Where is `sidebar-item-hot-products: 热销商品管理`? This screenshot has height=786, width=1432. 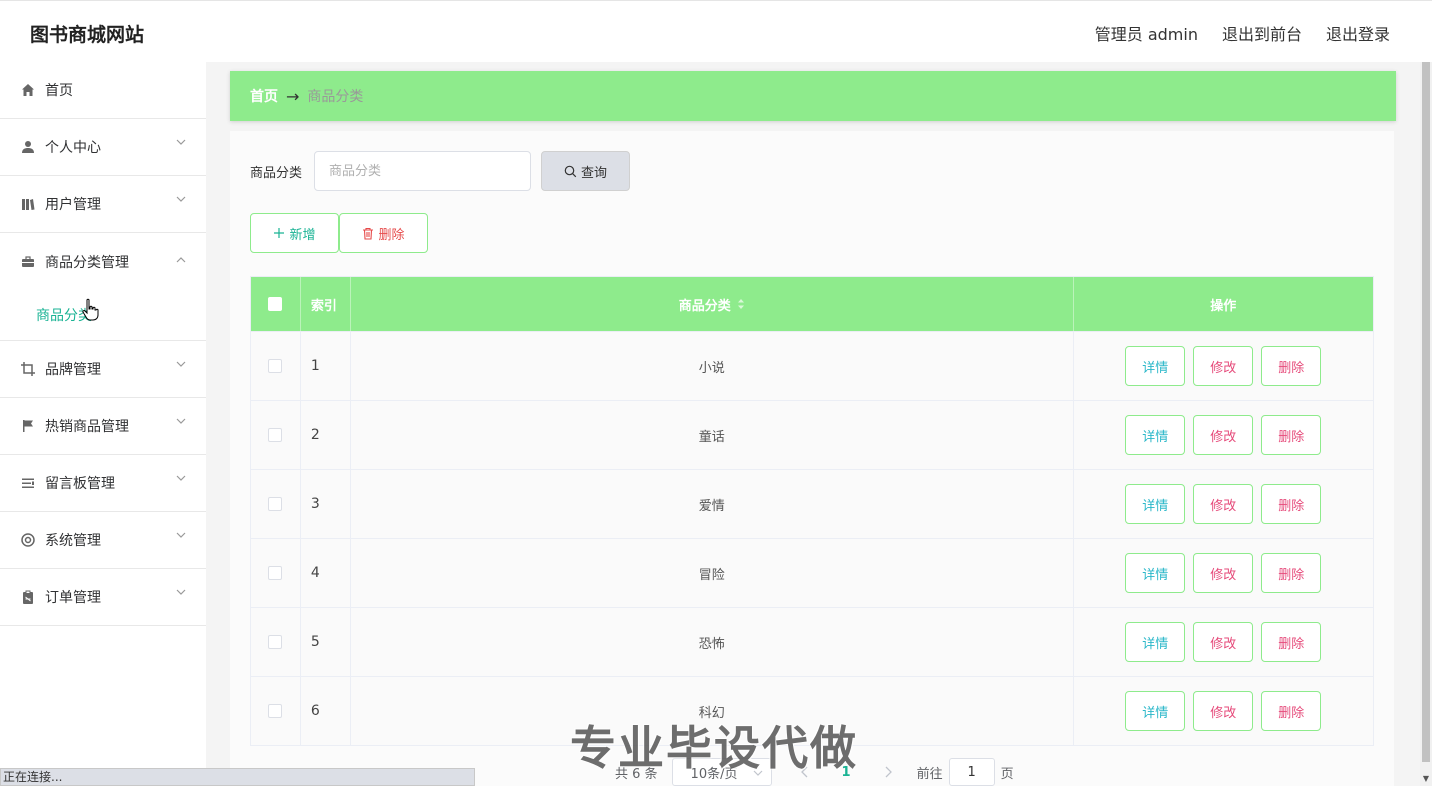
sidebar-item-hot-products: 热销商品管理 is located at coordinates (103, 426).